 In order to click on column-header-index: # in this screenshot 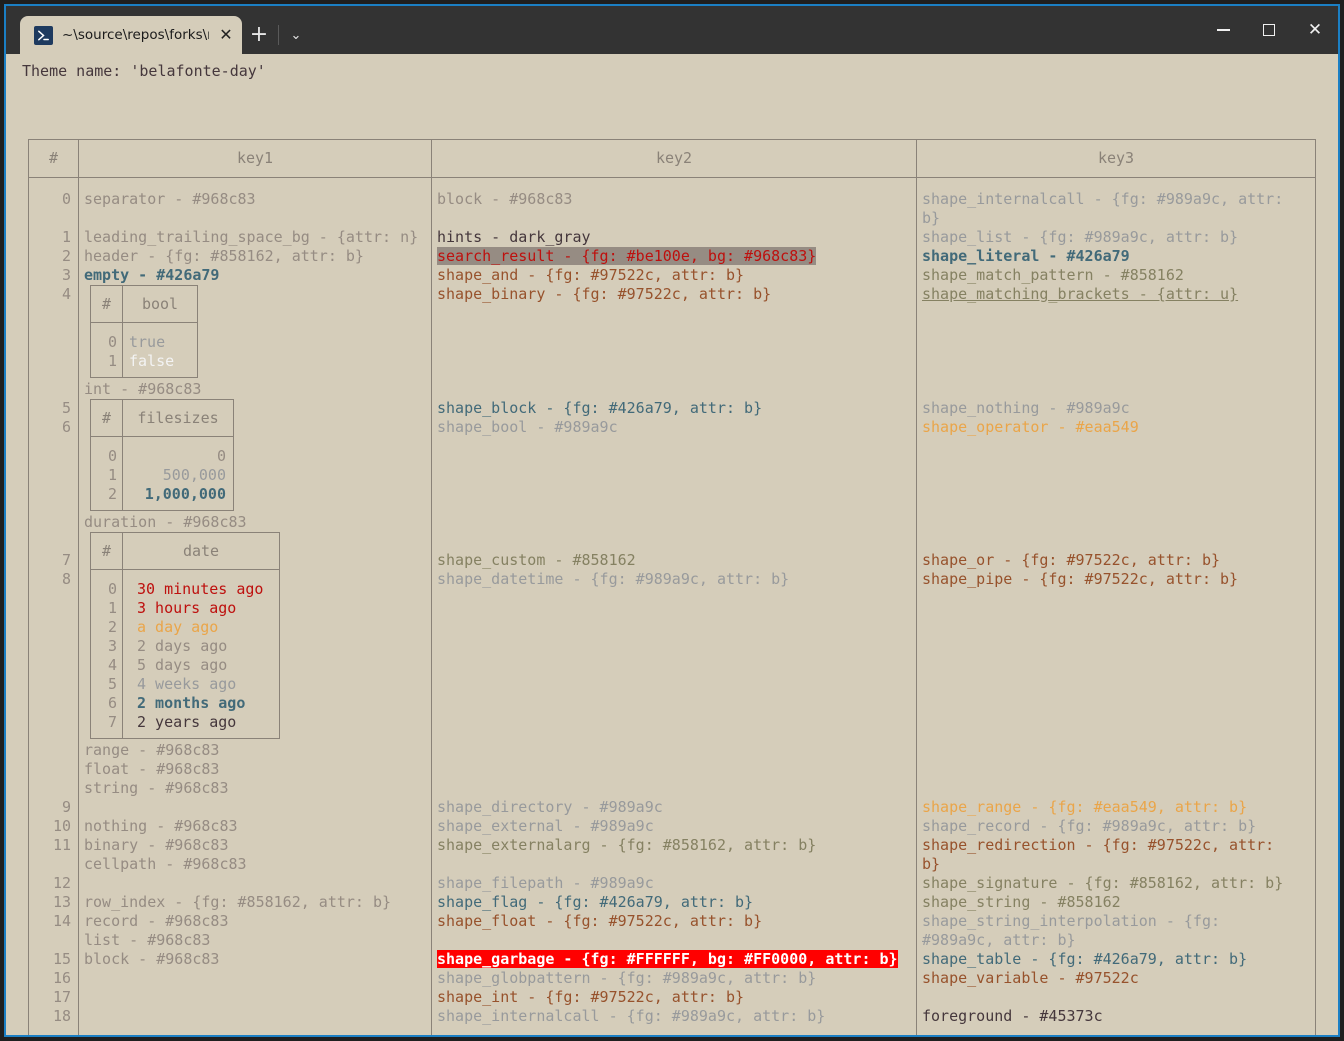, I will do `click(53, 158)`.